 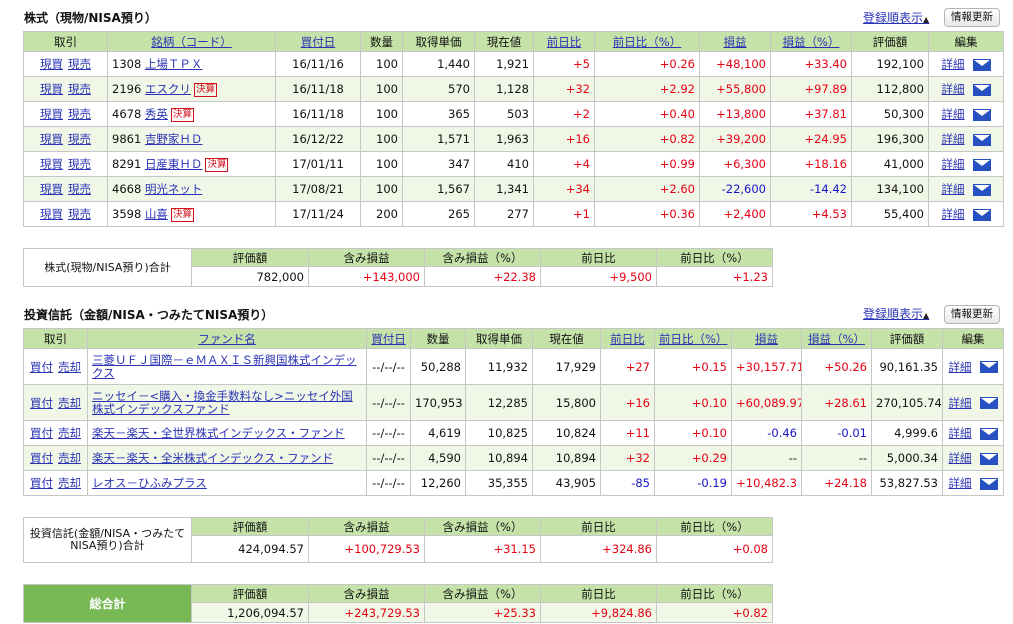 I want to click on profit-loss: +39,200, so click(x=735, y=139).